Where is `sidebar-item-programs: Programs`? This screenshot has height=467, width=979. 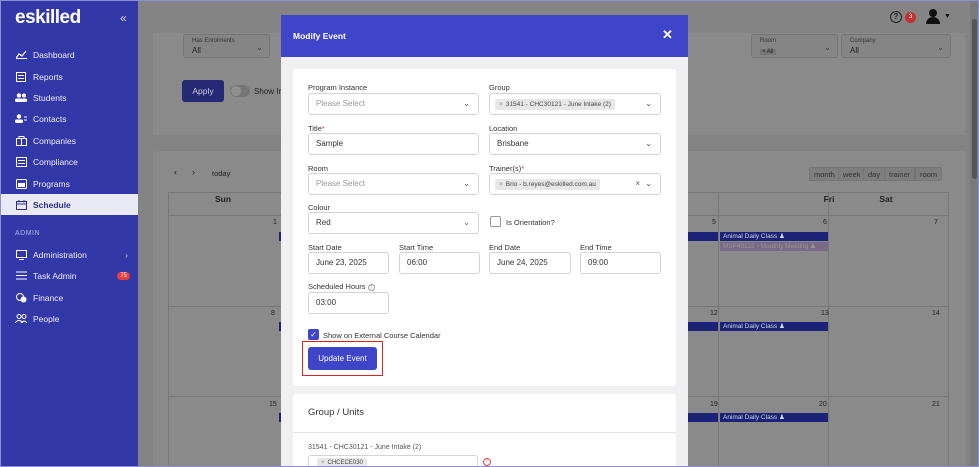 sidebar-item-programs: Programs is located at coordinates (69, 183).